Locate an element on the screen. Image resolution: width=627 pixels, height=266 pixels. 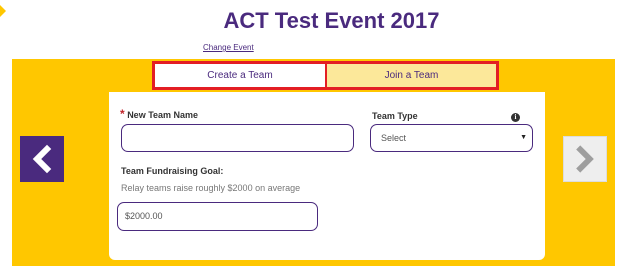
info-icon: i is located at coordinates (515, 117).